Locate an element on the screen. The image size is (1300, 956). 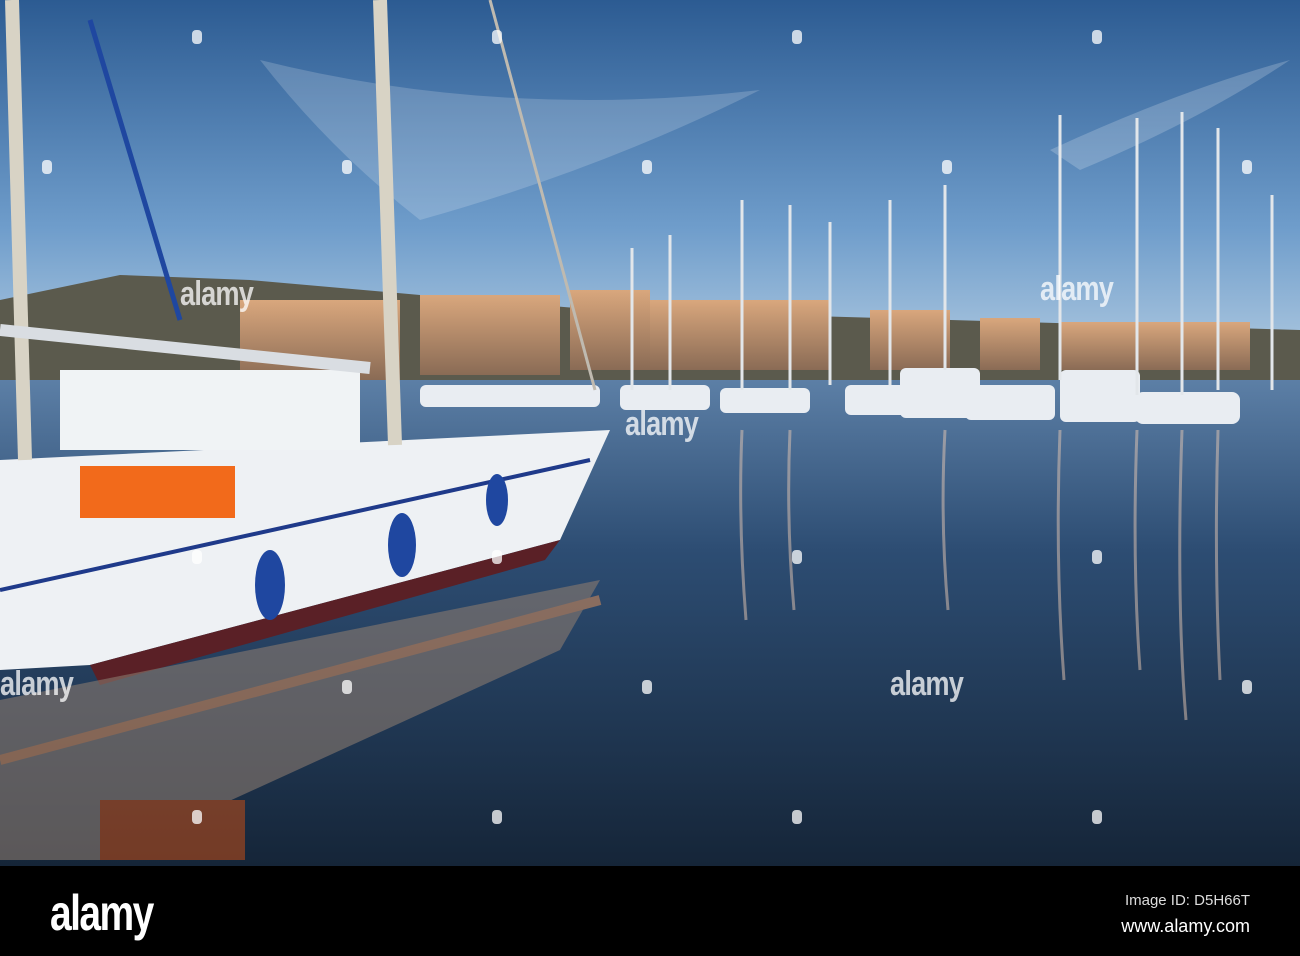
image-id: Image ID: D5H66T is located at coordinates (1187, 900).